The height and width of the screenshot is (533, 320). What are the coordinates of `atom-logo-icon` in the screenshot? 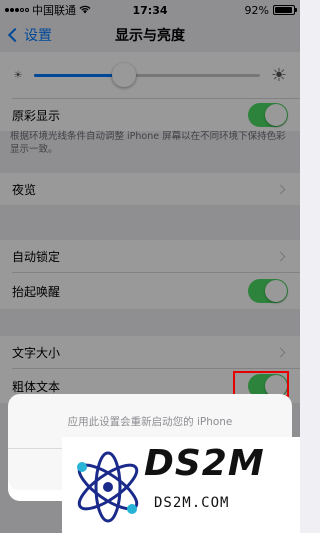 It's located at (108, 487).